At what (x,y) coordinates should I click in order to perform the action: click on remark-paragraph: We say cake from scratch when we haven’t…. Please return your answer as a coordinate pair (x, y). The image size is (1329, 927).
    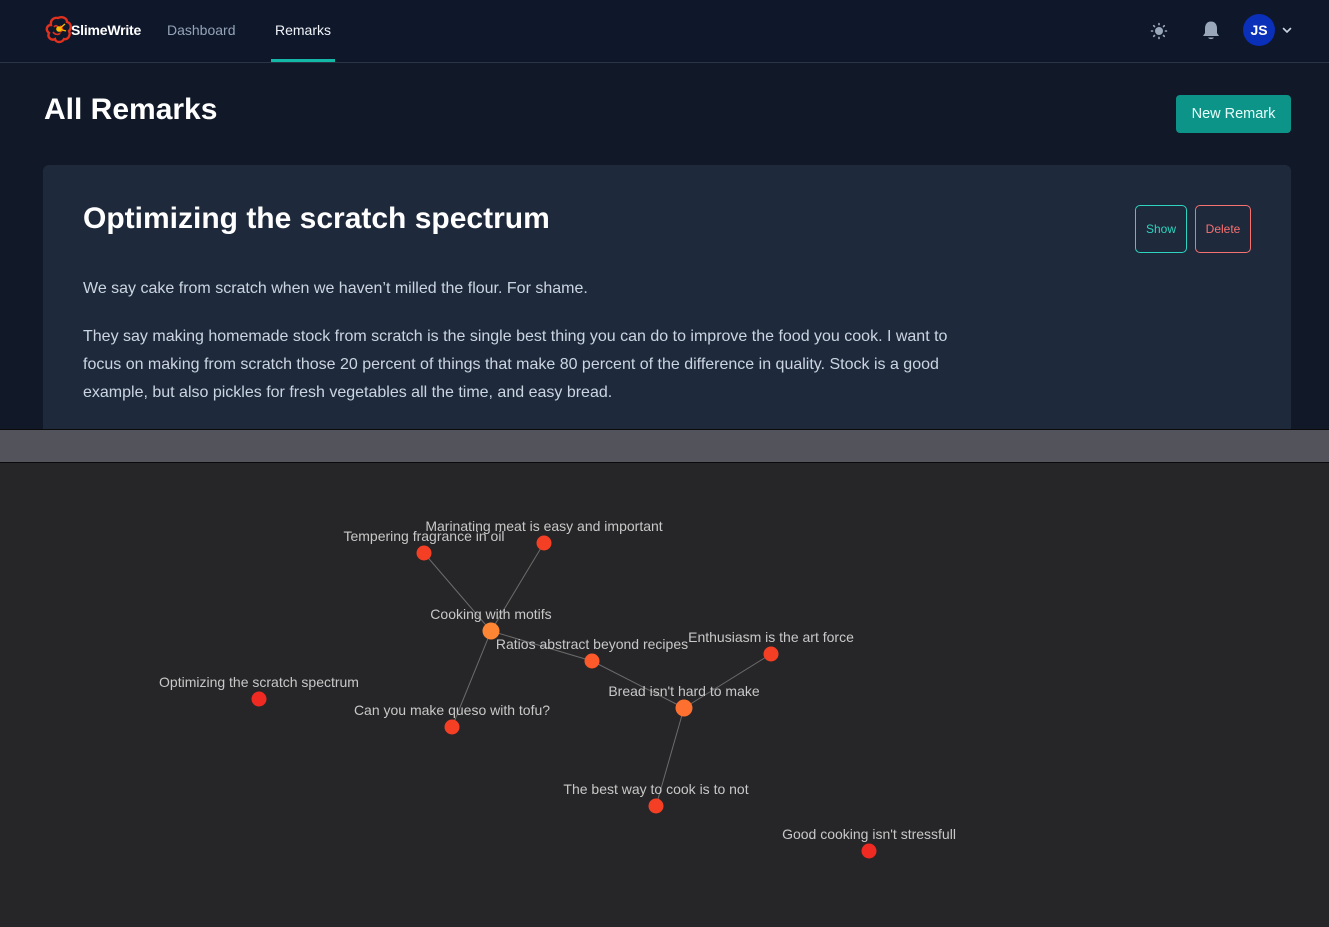
    Looking at the image, I should click on (335, 288).